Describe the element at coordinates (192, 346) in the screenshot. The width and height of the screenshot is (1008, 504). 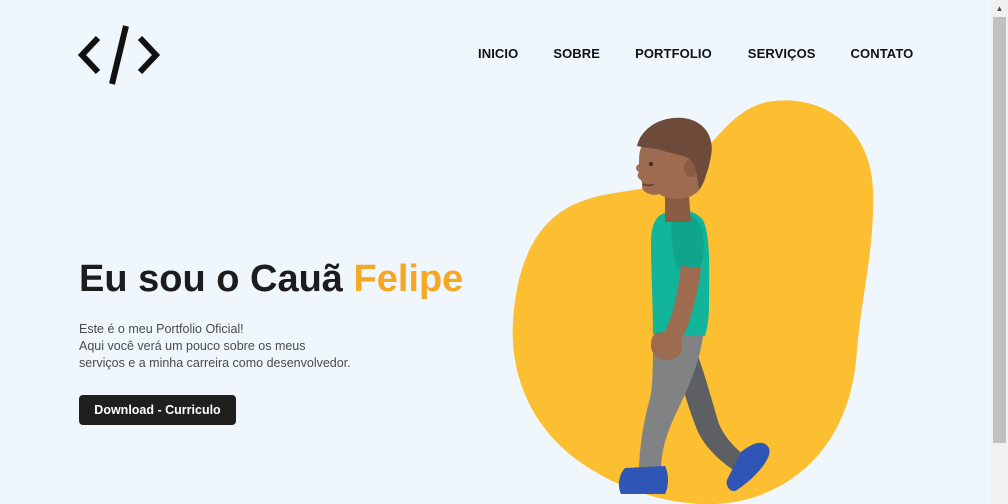
I see `hero-description-line: Aqui você verá um pouco sobre os meus` at that location.